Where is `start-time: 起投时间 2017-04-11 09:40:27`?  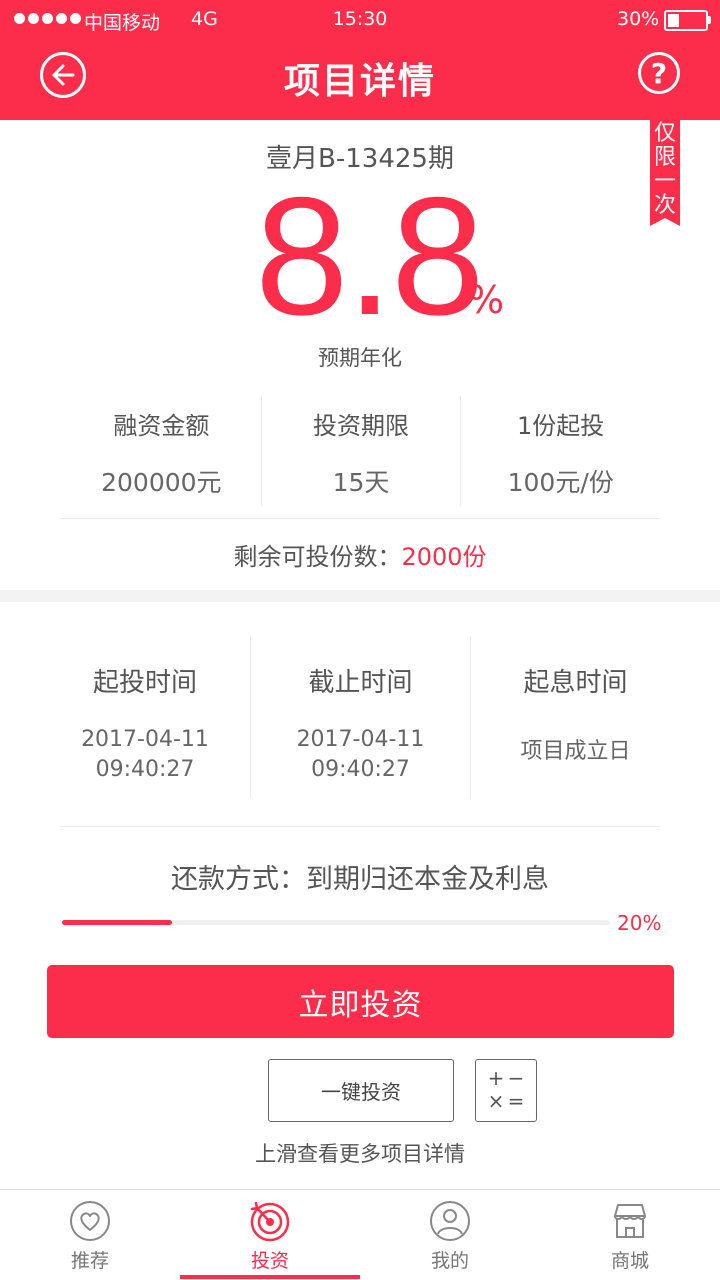
start-time: 起投时间 2017-04-11 09:40:27 is located at coordinates (145, 717).